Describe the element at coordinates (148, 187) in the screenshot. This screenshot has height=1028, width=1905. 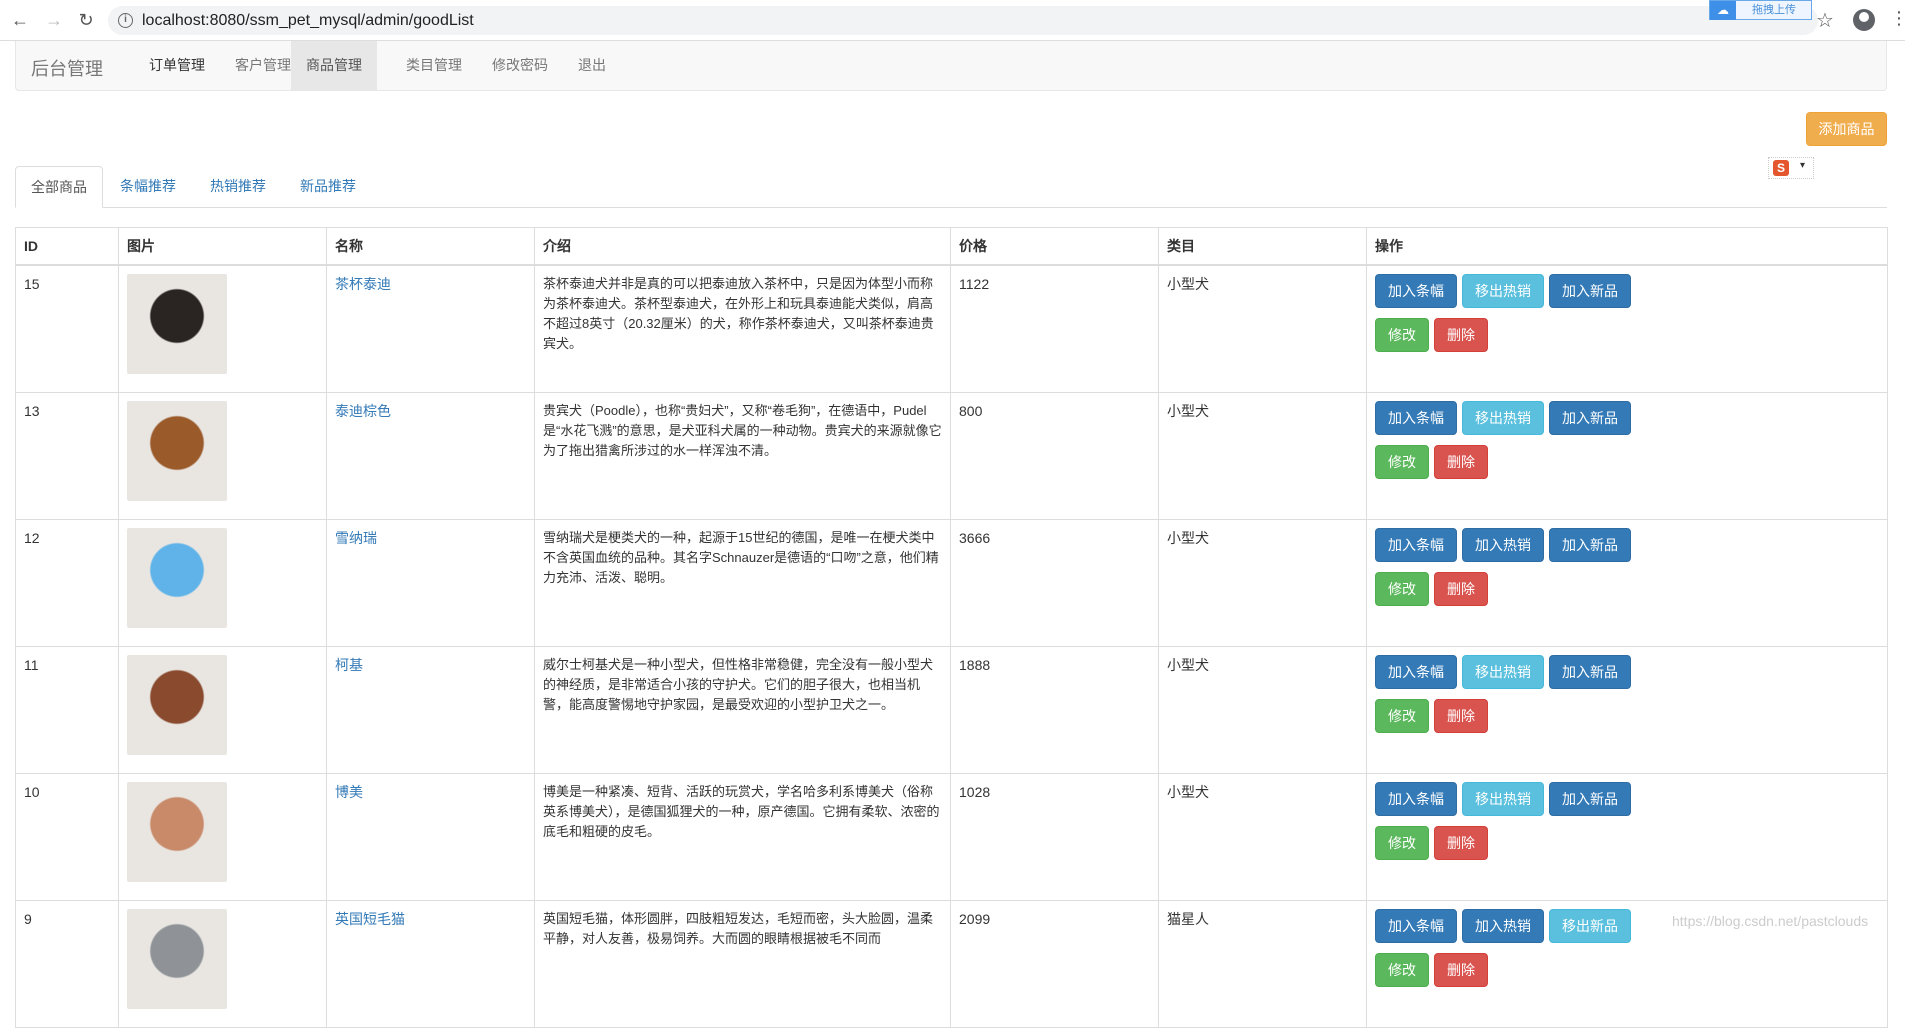
I see `tab-banner: 条幅推荐` at that location.